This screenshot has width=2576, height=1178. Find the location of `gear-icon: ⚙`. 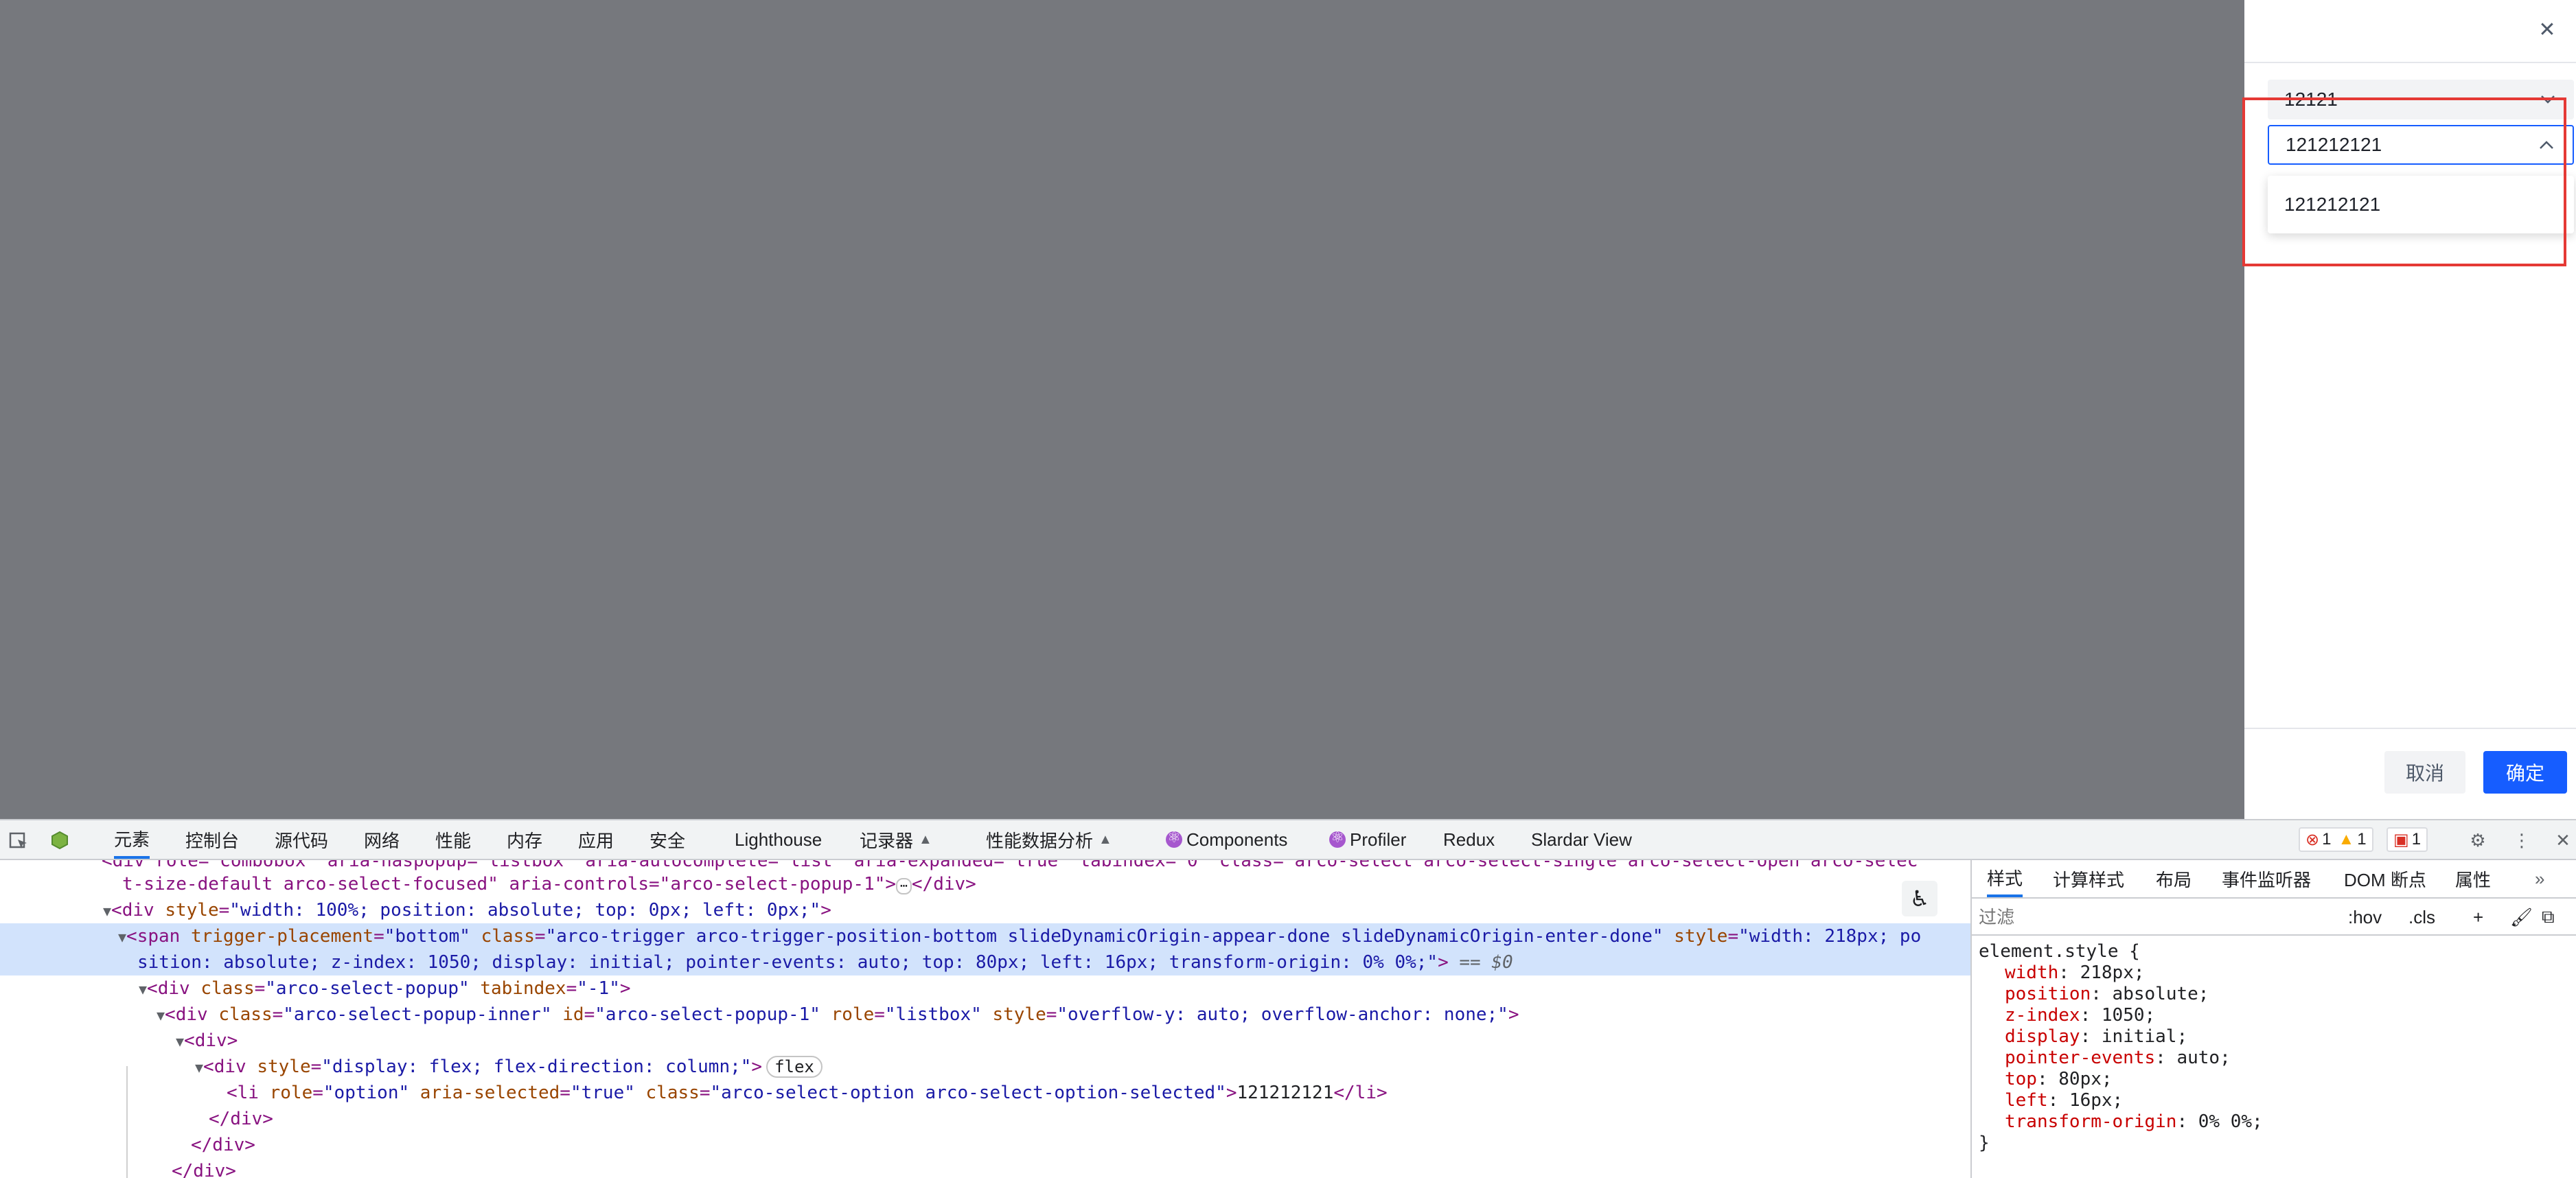

gear-icon: ⚙ is located at coordinates (2477, 840).